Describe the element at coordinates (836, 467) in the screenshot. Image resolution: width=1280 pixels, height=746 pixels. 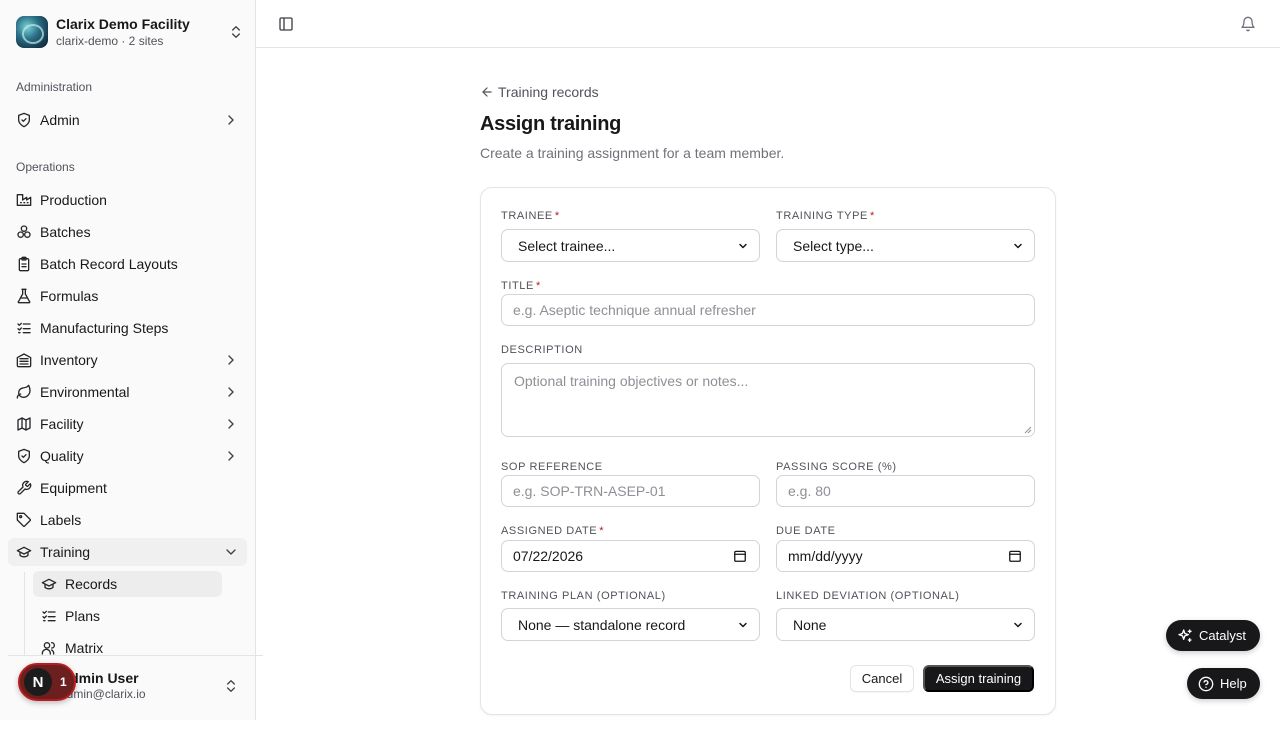
I see `passing-score-label: PASSING SCORE (%)` at that location.